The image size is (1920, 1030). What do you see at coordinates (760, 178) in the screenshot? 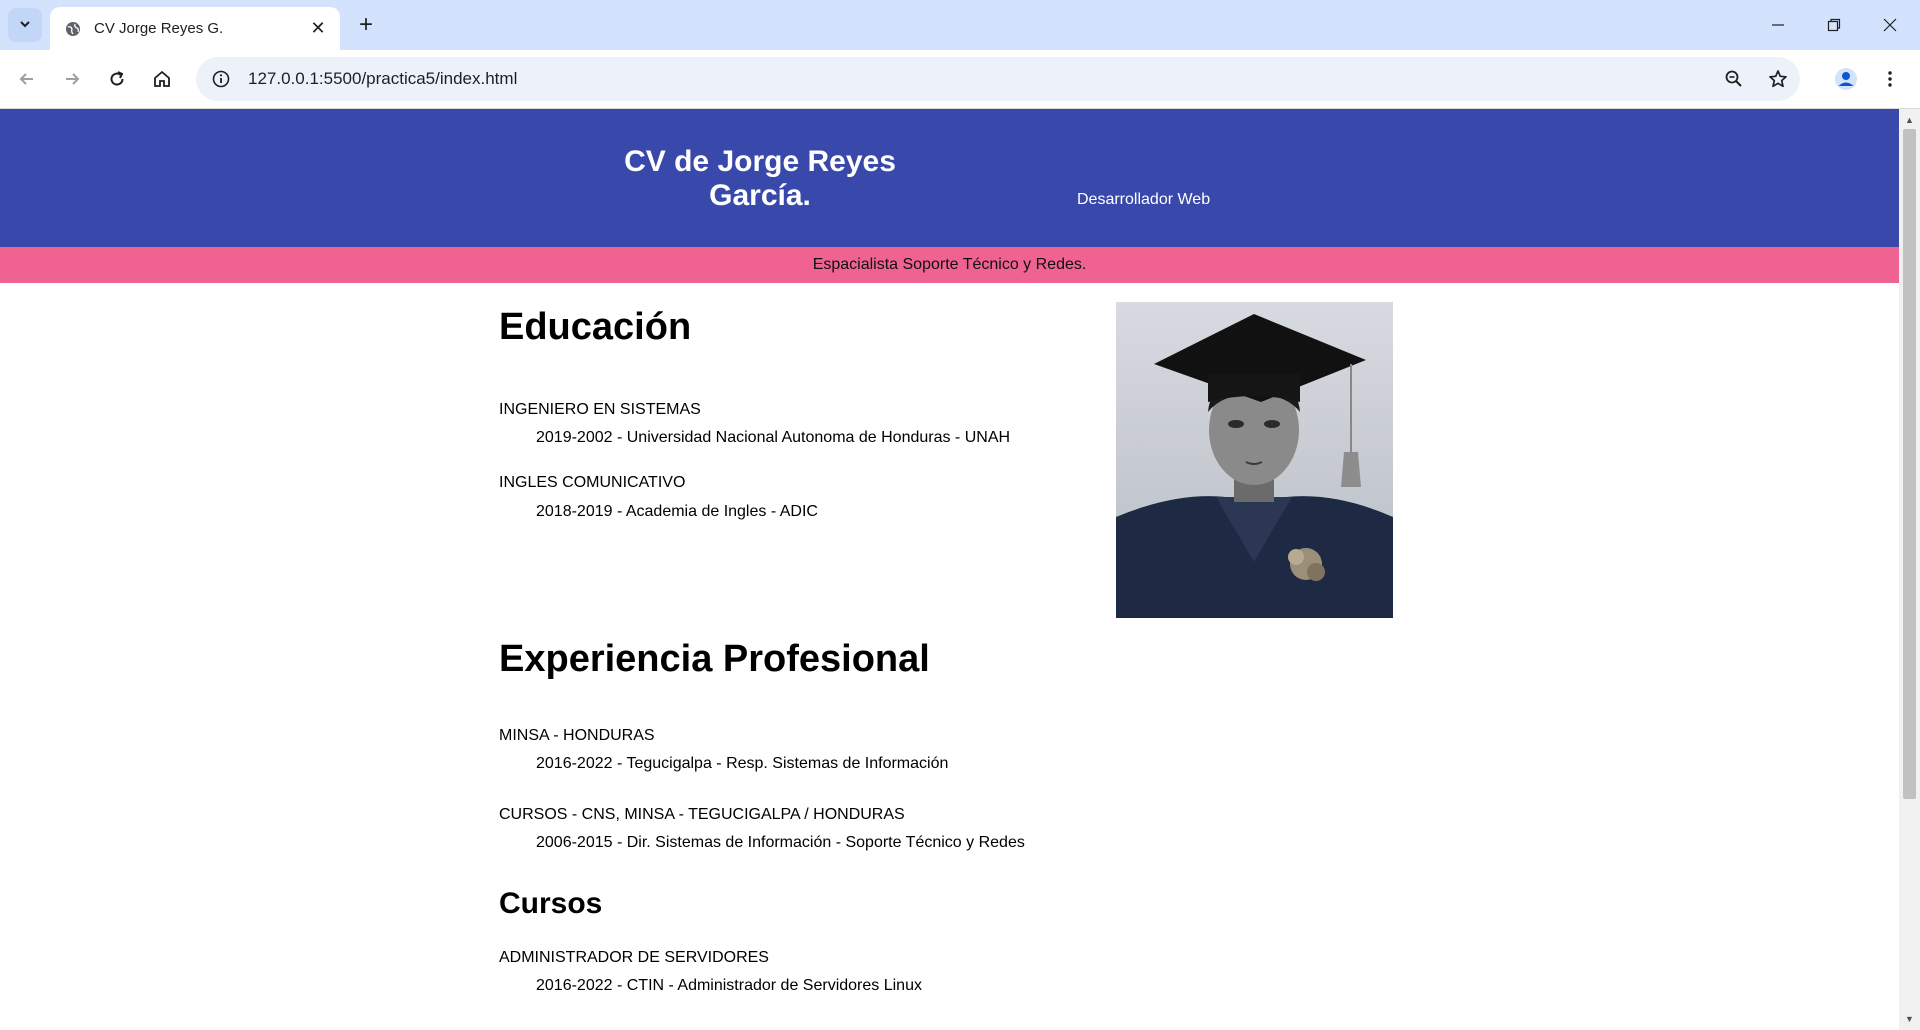
I see `page-title: CV de Jorge Reyes García.` at bounding box center [760, 178].